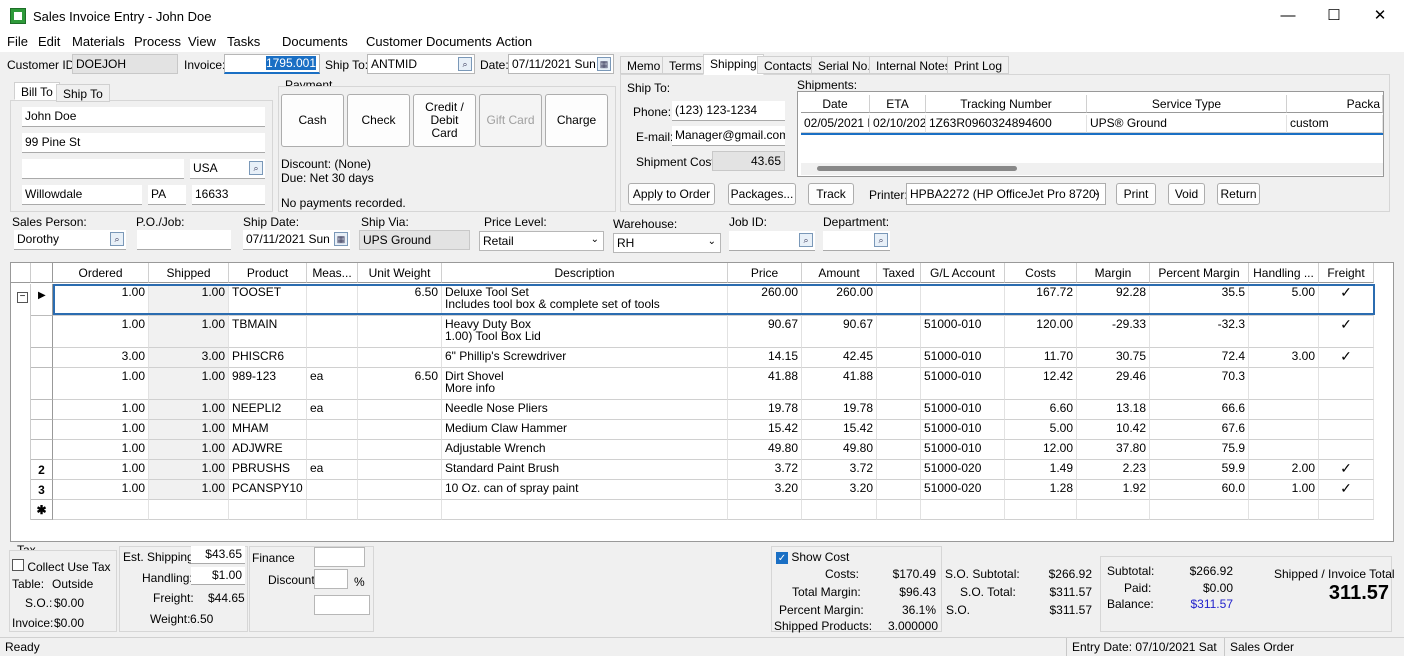 This screenshot has width=1404, height=656. Describe the element at coordinates (268, 273) in the screenshot. I see `col-product: Product` at that location.